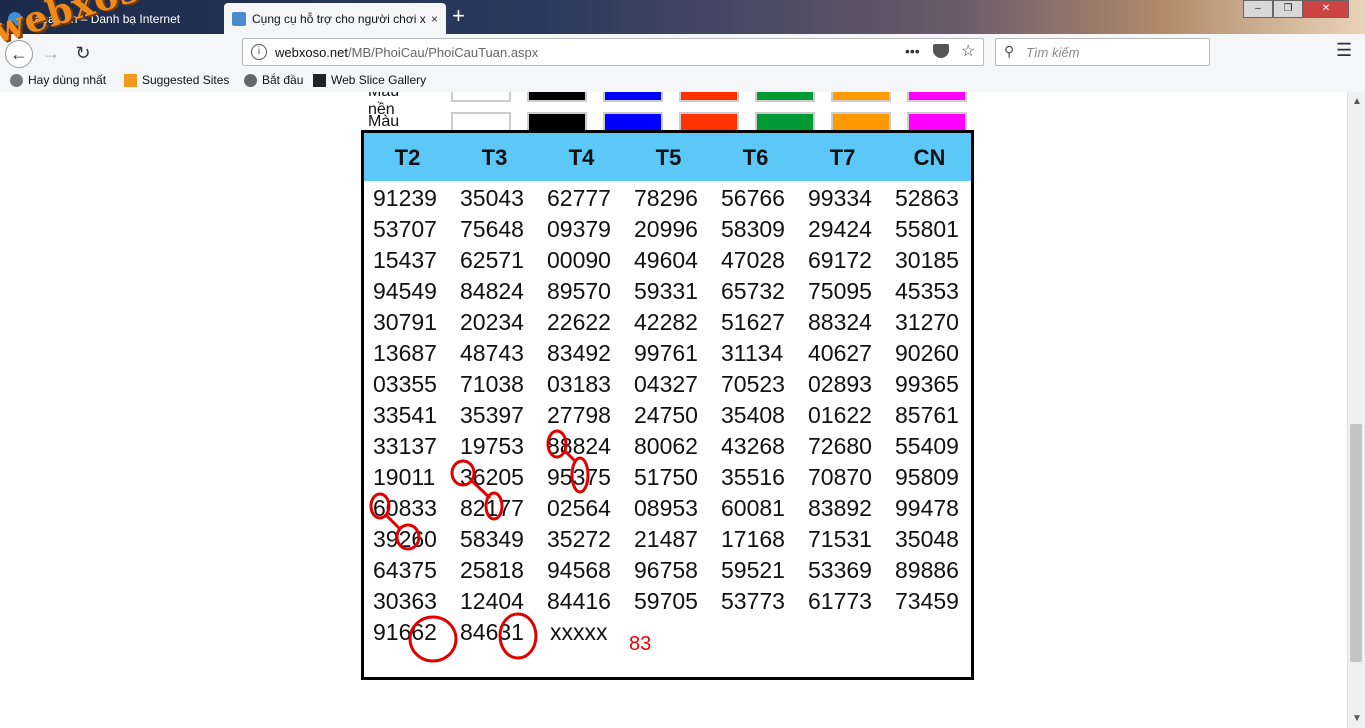 The image size is (1365, 728). What do you see at coordinates (666, 508) in the screenshot?
I see `table-cell: 08953` at bounding box center [666, 508].